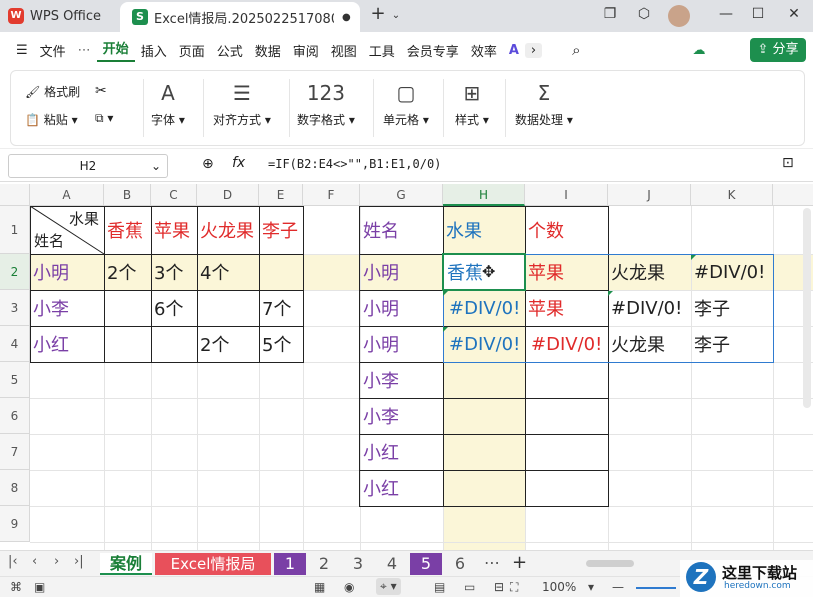 The width and height of the screenshot is (813, 597). What do you see at coordinates (710, 308) in the screenshot?
I see `cell-k3: 李子` at bounding box center [710, 308].